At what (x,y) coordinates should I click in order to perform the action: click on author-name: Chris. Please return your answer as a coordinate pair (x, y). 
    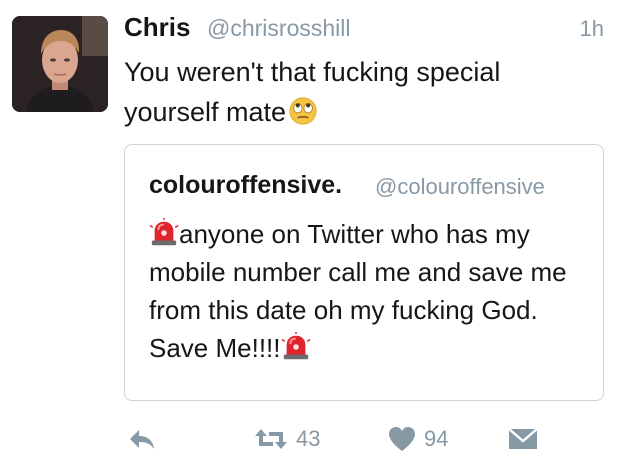
    Looking at the image, I should click on (157, 27).